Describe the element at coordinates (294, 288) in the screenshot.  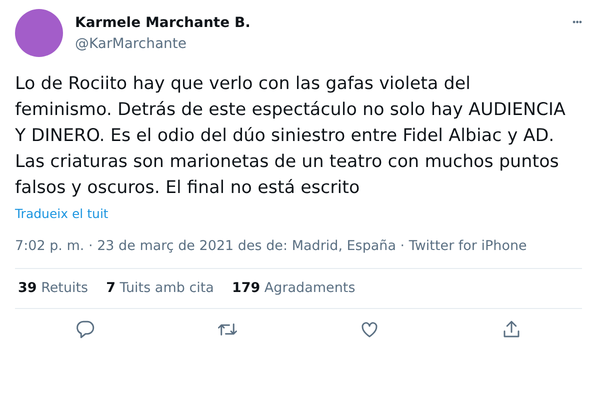
I see `stat-link: 179 Agradaments` at that location.